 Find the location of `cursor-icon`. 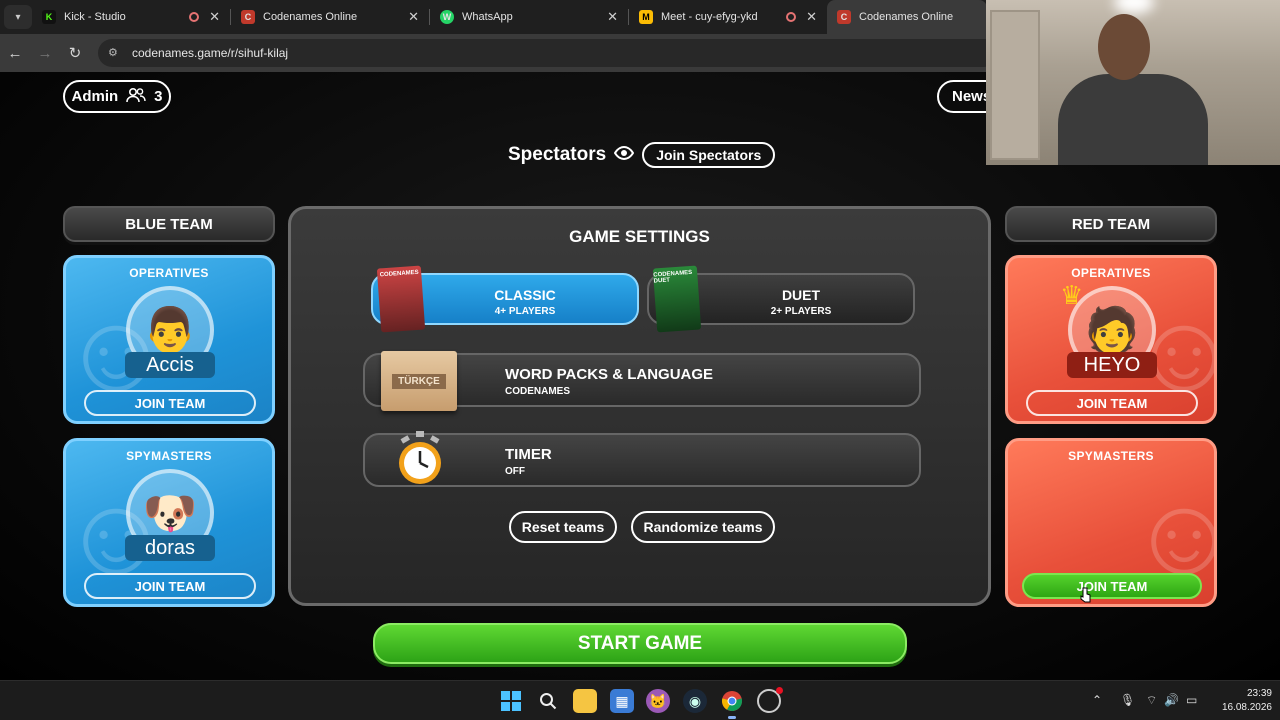

cursor-icon is located at coordinates (1086, 595).